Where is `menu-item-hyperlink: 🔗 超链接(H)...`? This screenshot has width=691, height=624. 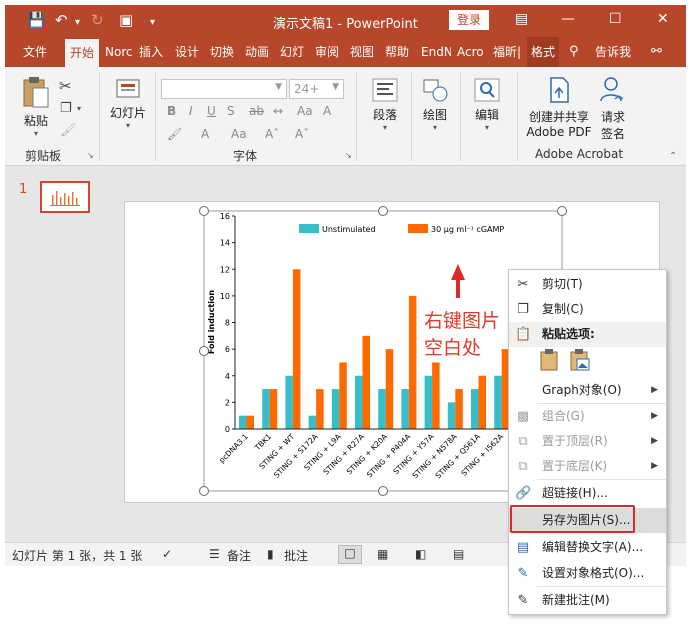 menu-item-hyperlink: 🔗 超链接(H)... is located at coordinates (587, 493).